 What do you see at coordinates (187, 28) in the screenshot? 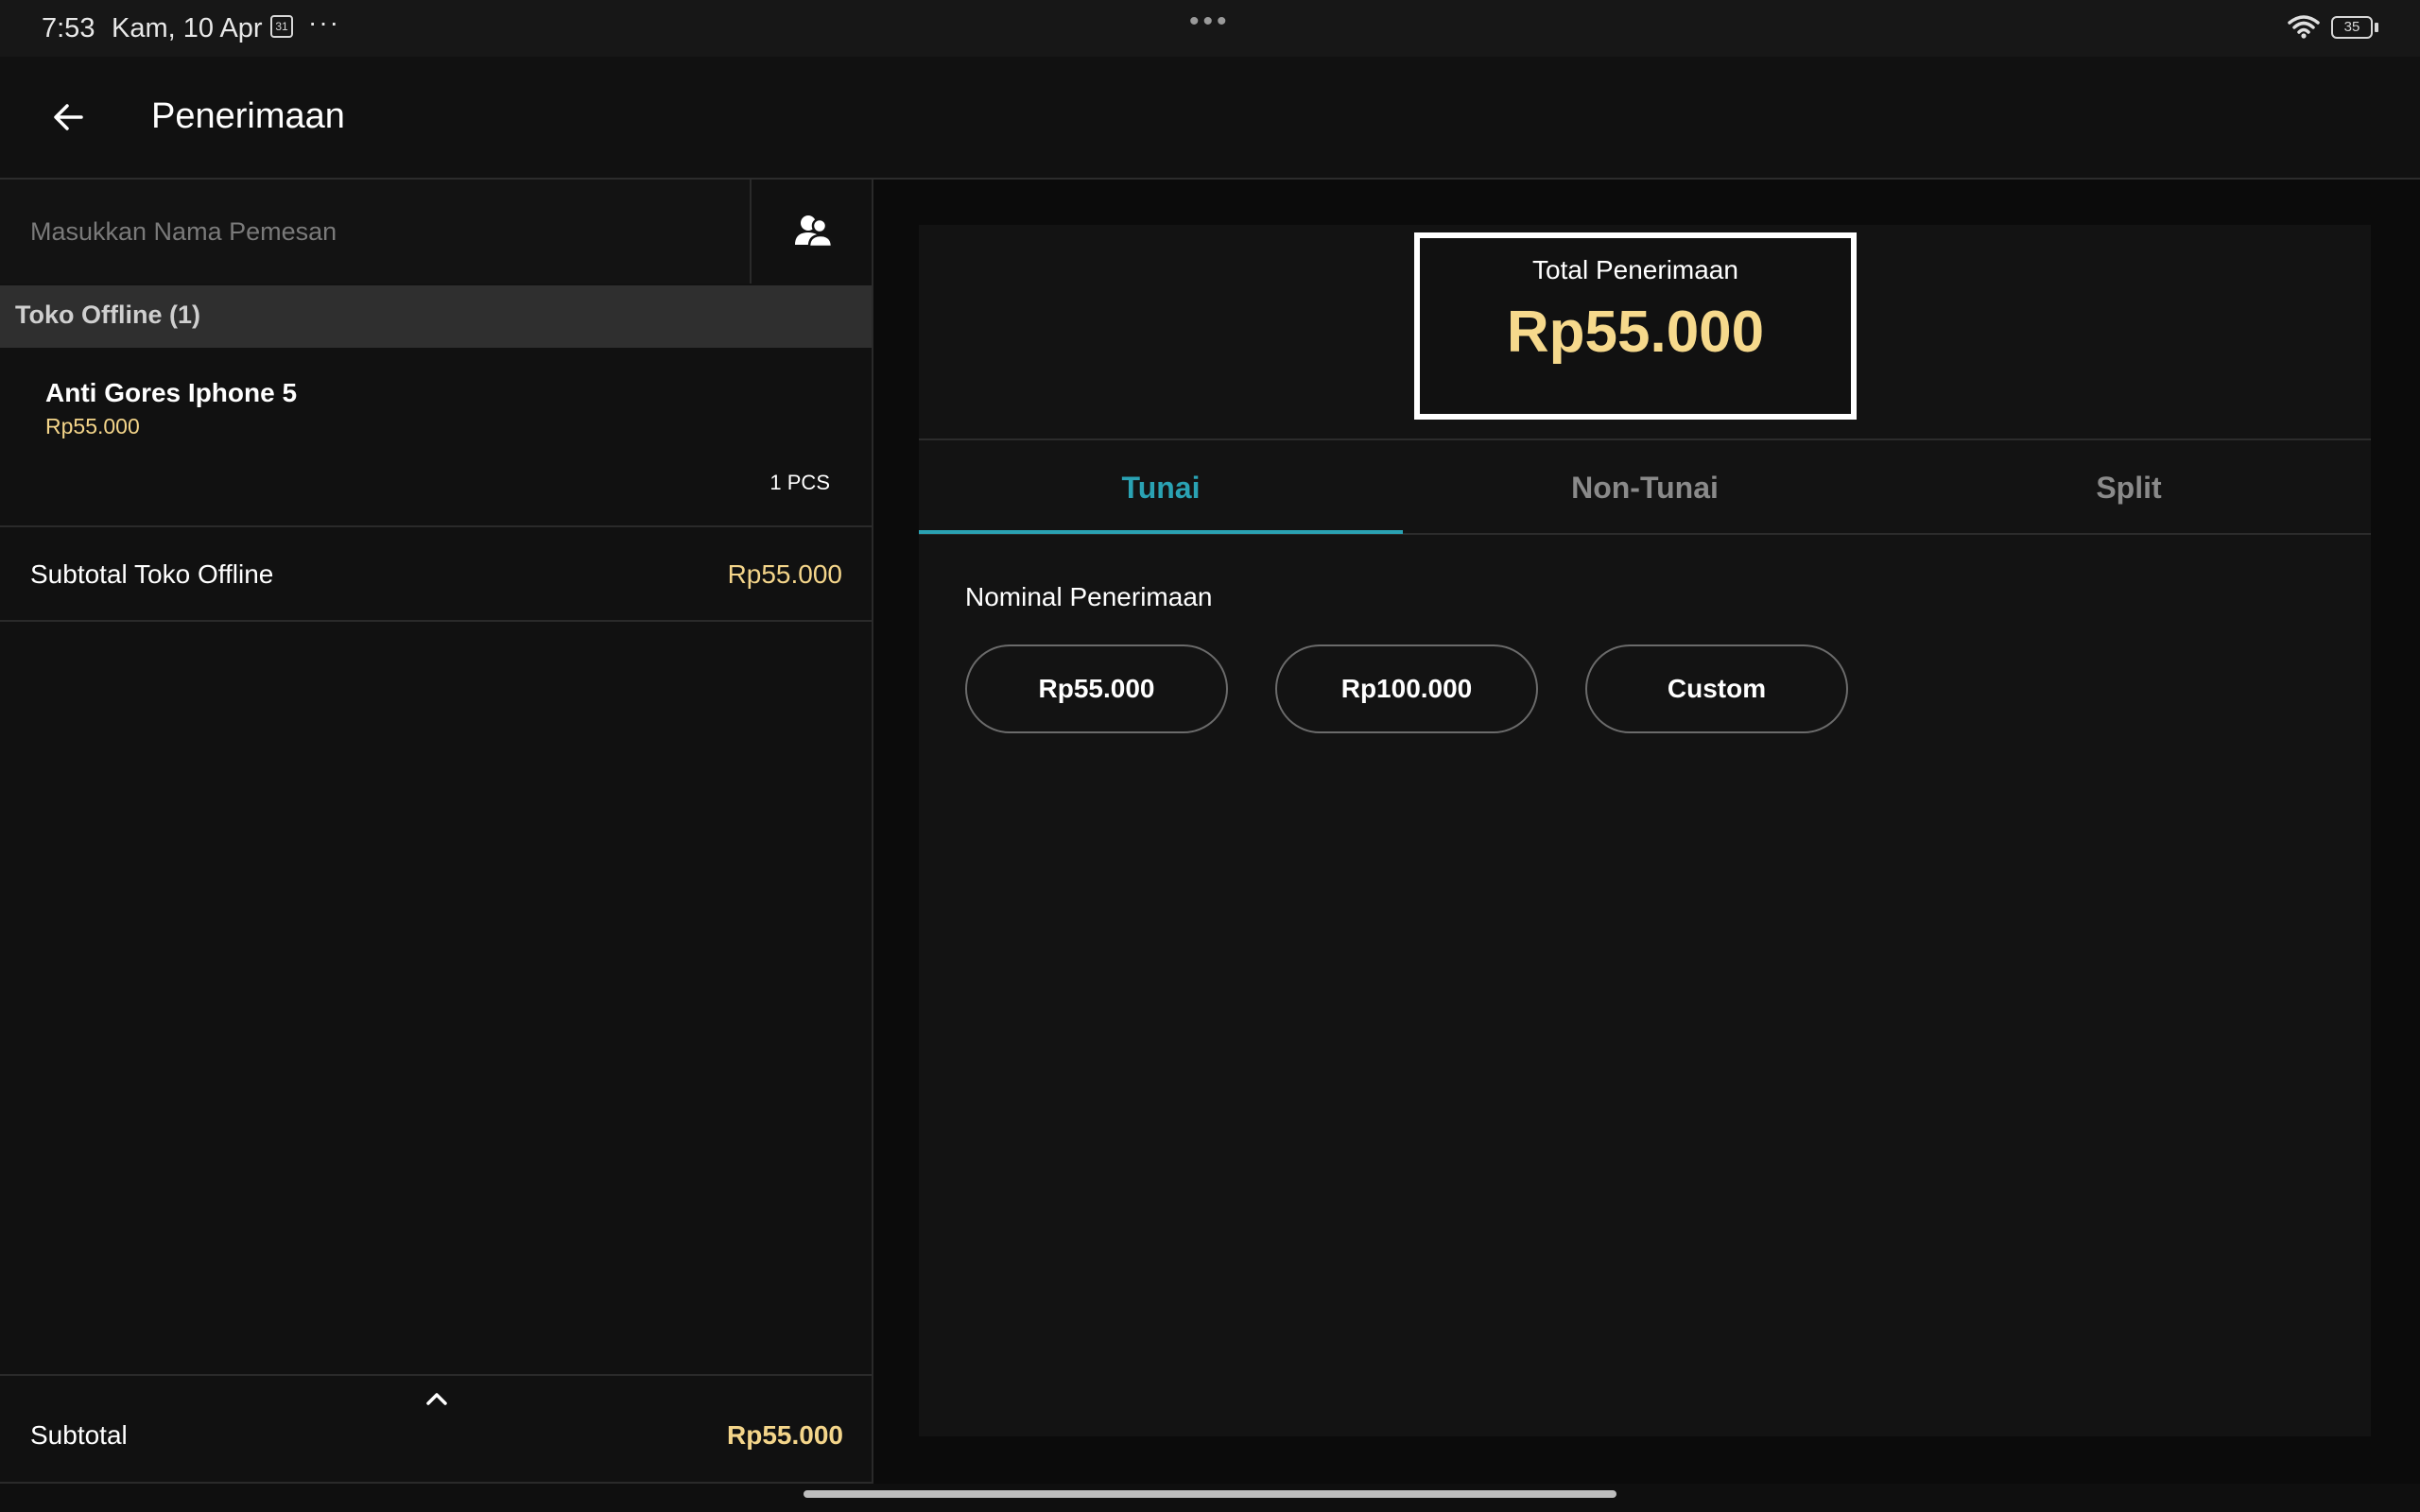
I see `status-date: Kam, 10 Apr` at bounding box center [187, 28].